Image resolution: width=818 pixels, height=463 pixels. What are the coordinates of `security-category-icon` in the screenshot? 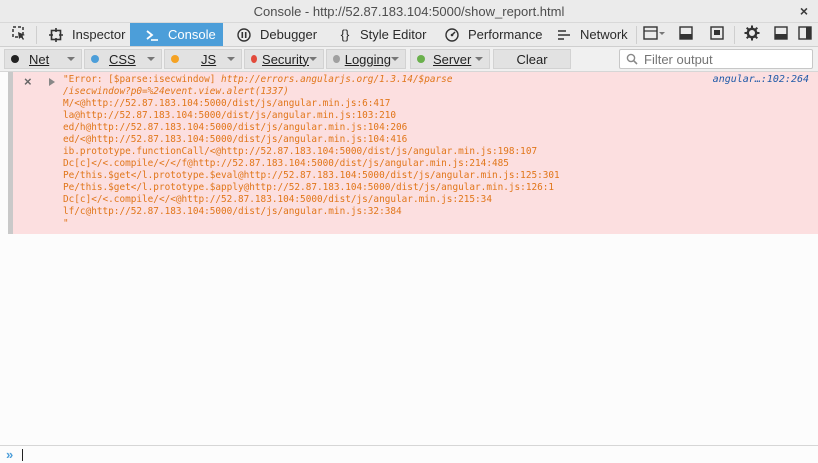 It's located at (254, 59).